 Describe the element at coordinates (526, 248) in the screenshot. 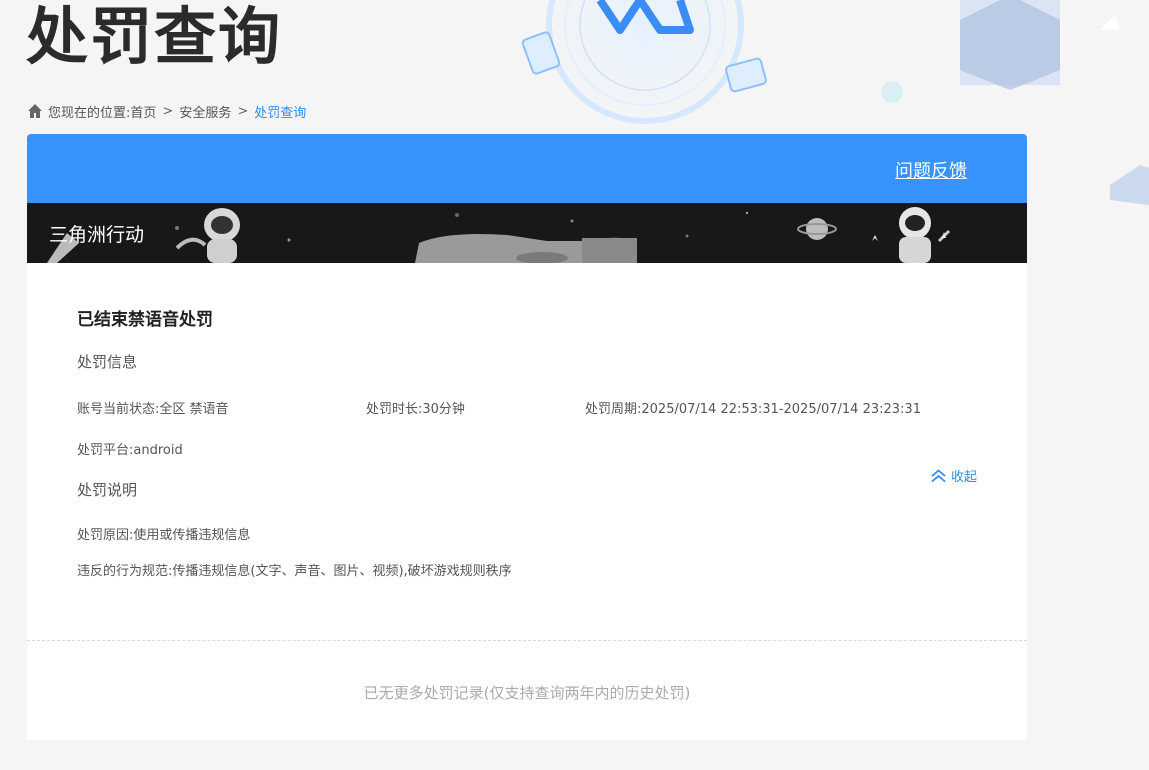

I see `controller-icon` at that location.